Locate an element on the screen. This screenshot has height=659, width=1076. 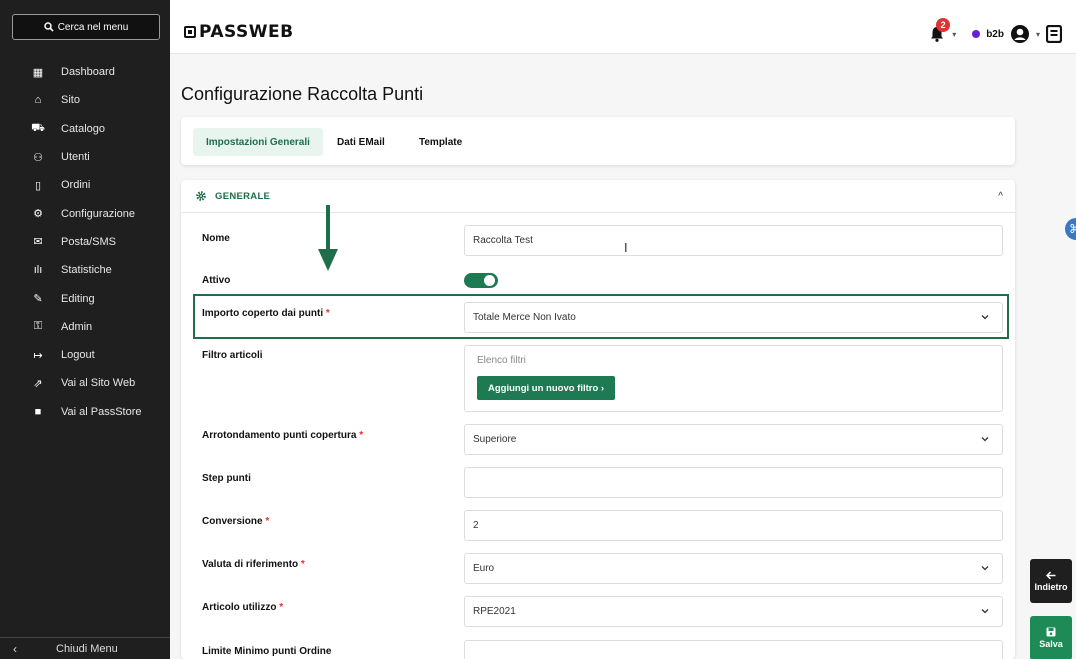
menu-search-button: Cerca nel menu is located at coordinates (86, 27).